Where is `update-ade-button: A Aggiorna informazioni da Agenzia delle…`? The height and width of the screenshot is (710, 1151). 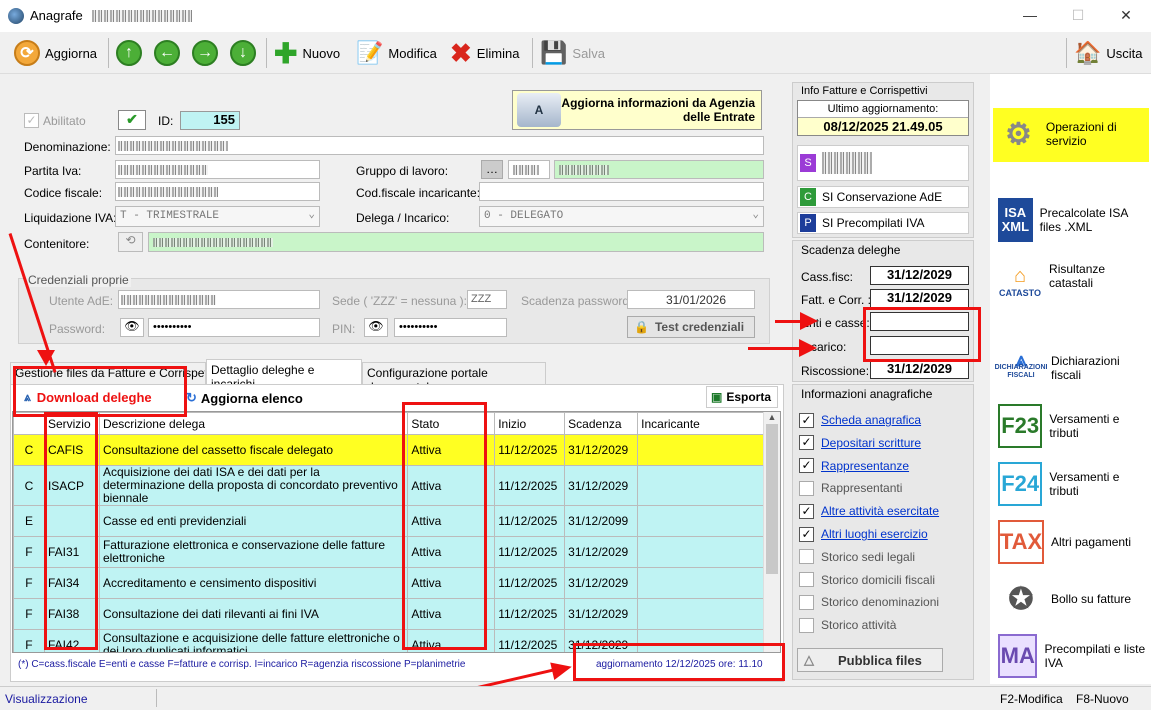
update-ade-button: A Aggiorna informazioni da Agenzia delle… is located at coordinates (637, 110).